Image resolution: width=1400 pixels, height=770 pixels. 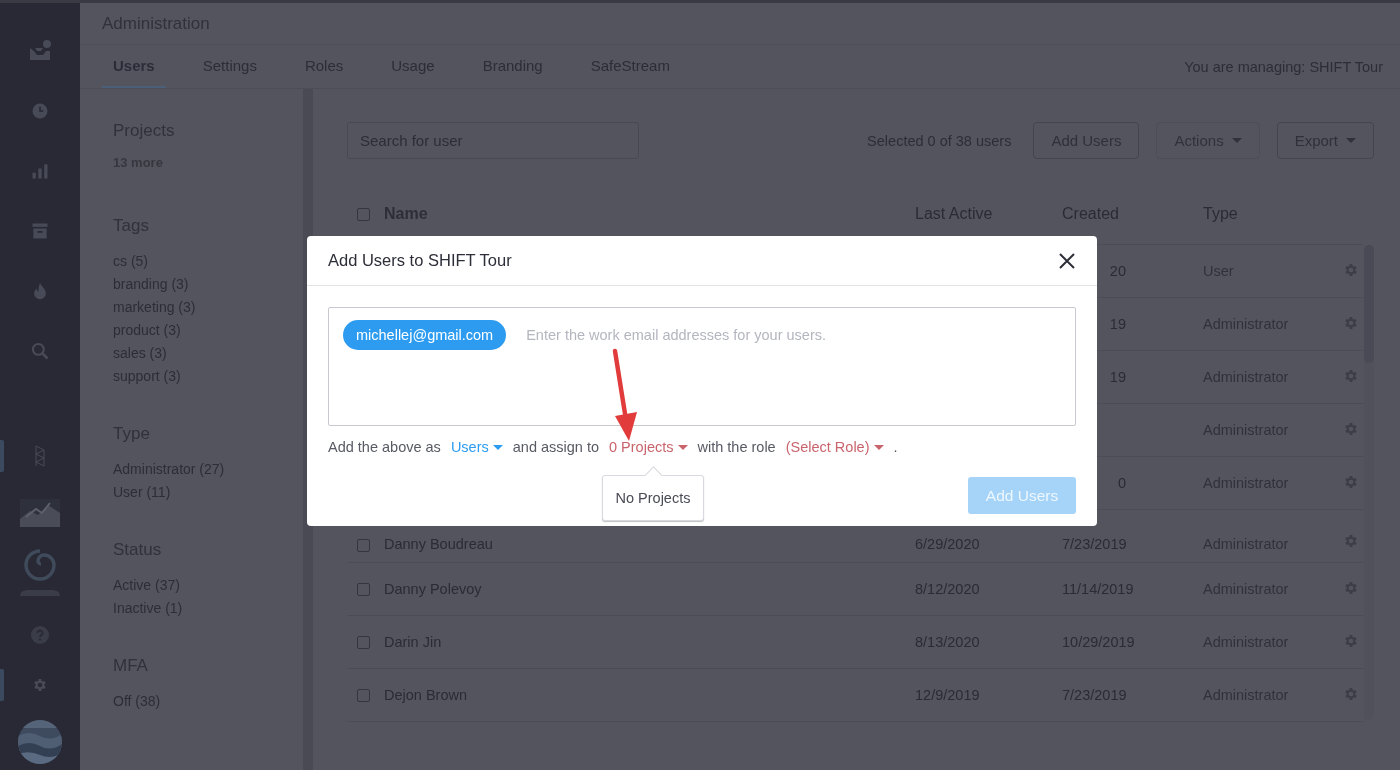 I want to click on search-icon, so click(x=40, y=351).